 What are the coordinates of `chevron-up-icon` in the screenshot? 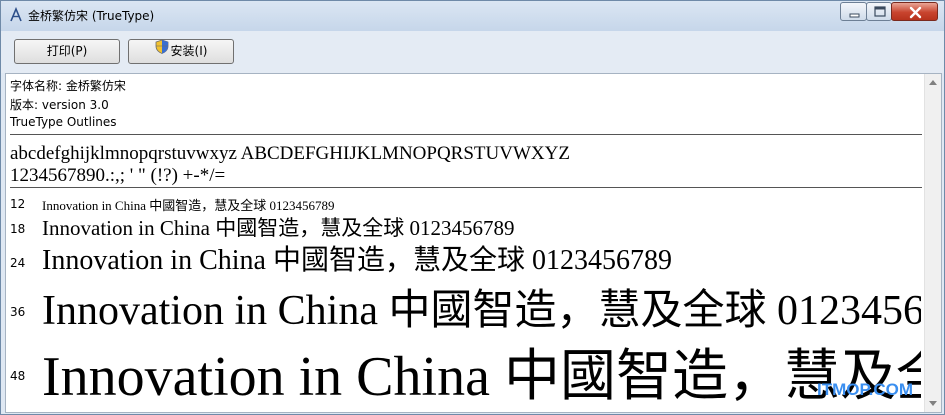 It's located at (933, 82).